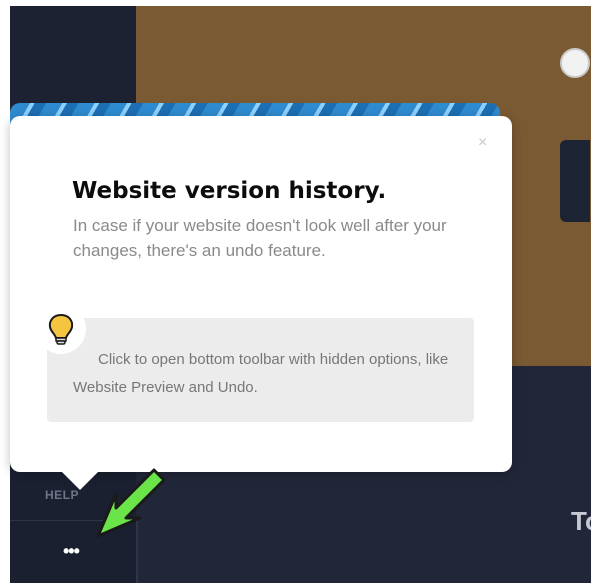 This screenshot has height=583, width=591. What do you see at coordinates (575, 181) in the screenshot?
I see `hero-button` at bounding box center [575, 181].